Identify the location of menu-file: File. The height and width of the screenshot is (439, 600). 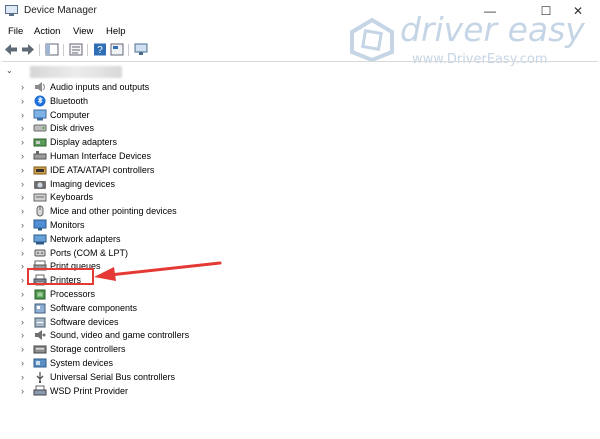
(15, 31).